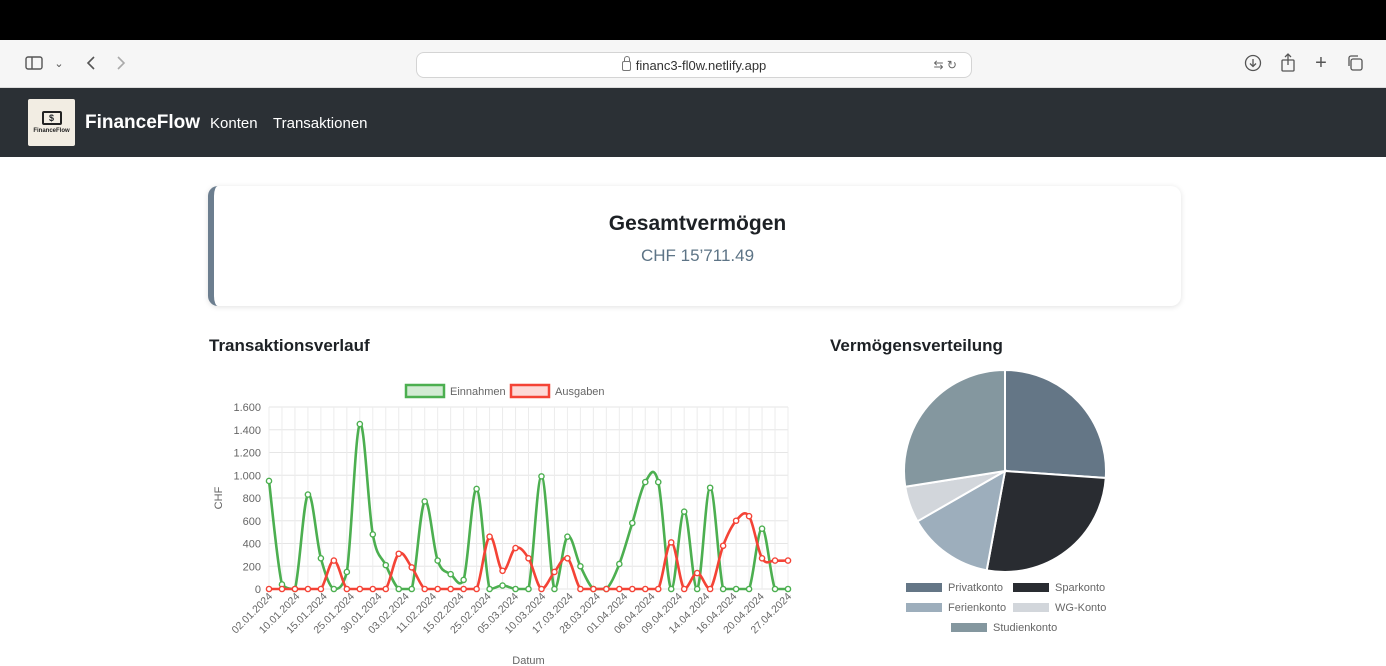 This screenshot has height=666, width=1386. Describe the element at coordinates (219, 497) in the screenshot. I see `y-axis-title: CHF` at that location.